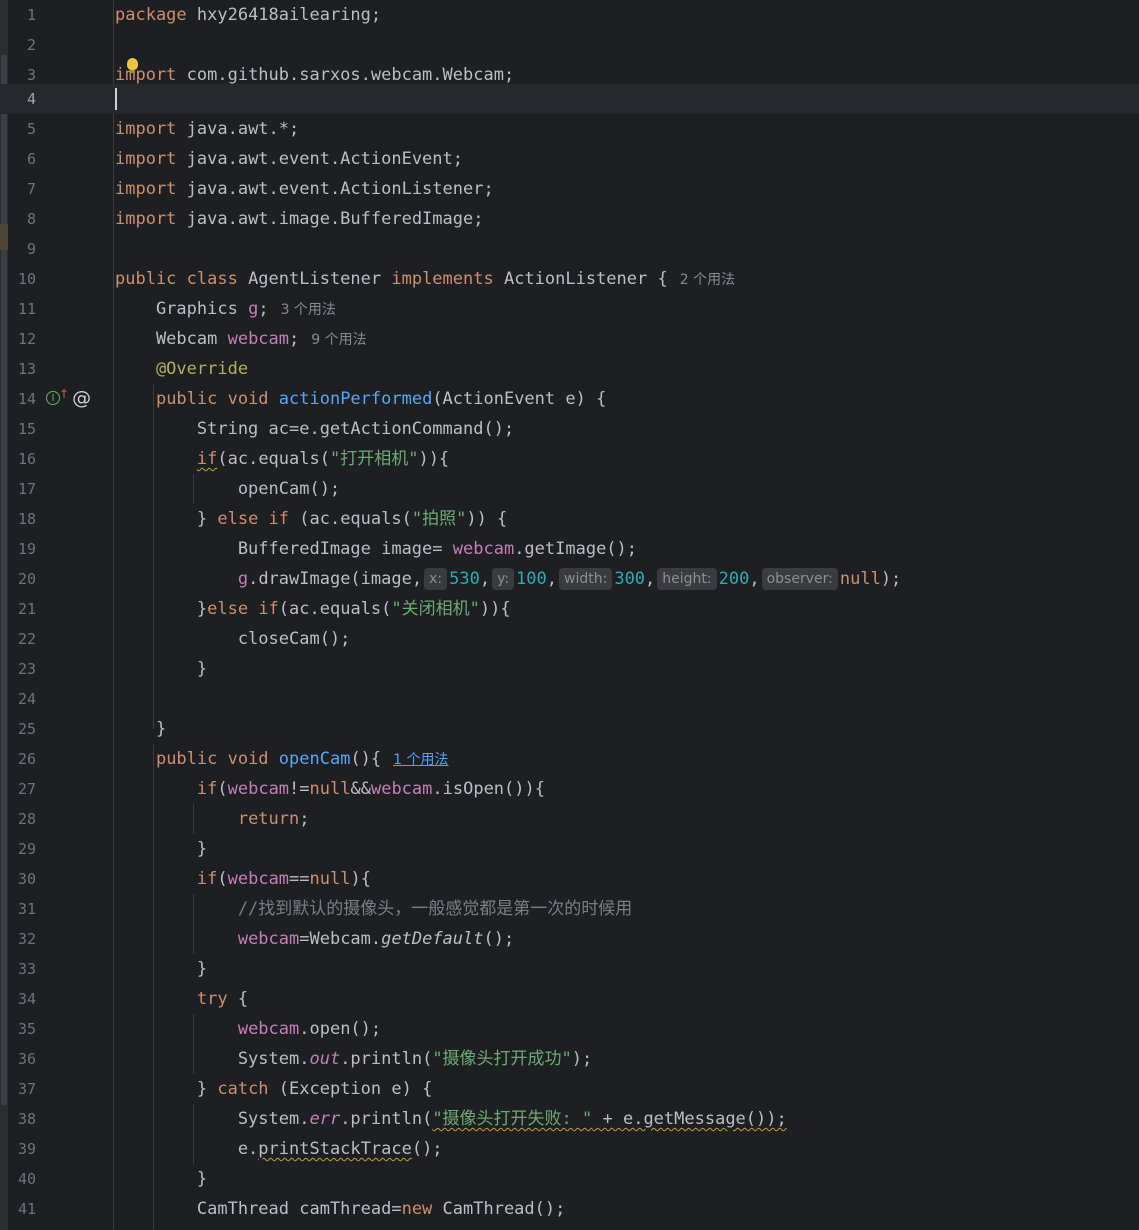  I want to click on code-text: closeCam();, so click(233, 639).